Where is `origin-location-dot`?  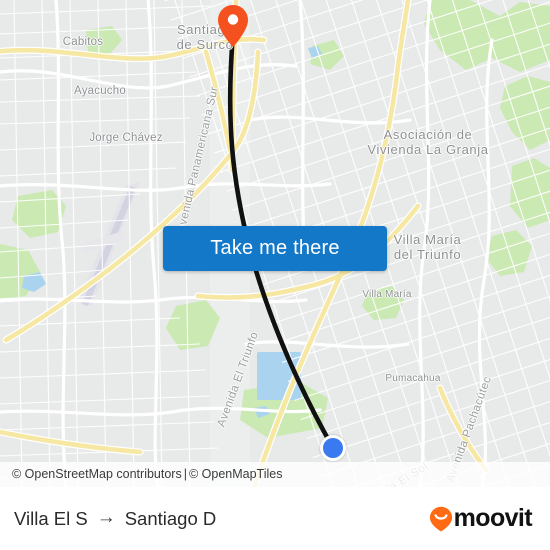
origin-location-dot is located at coordinates (333, 448).